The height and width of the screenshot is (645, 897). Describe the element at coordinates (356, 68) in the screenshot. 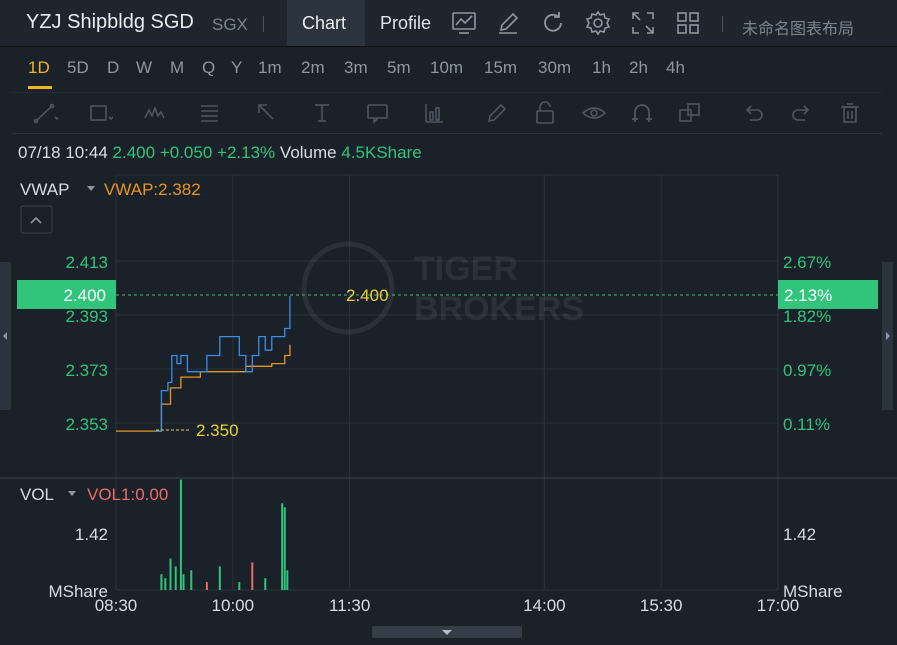

I see `period-3m: 3m` at that location.